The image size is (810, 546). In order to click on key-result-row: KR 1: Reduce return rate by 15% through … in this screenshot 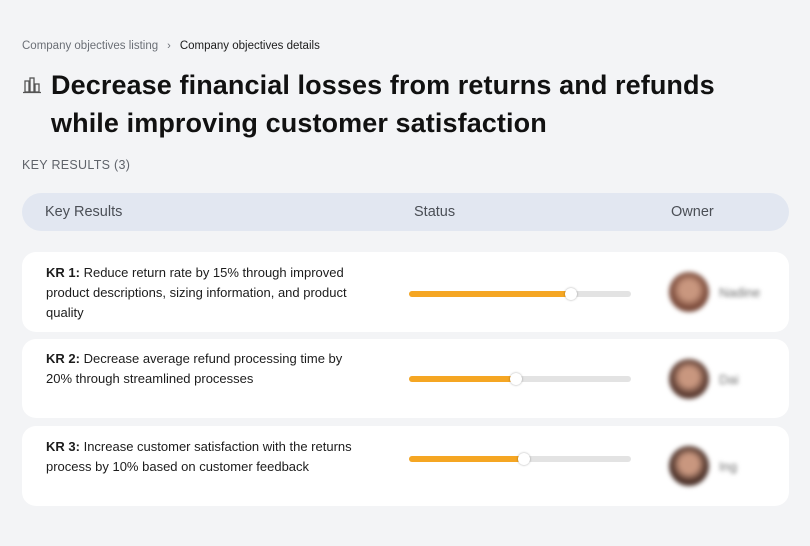, I will do `click(405, 292)`.